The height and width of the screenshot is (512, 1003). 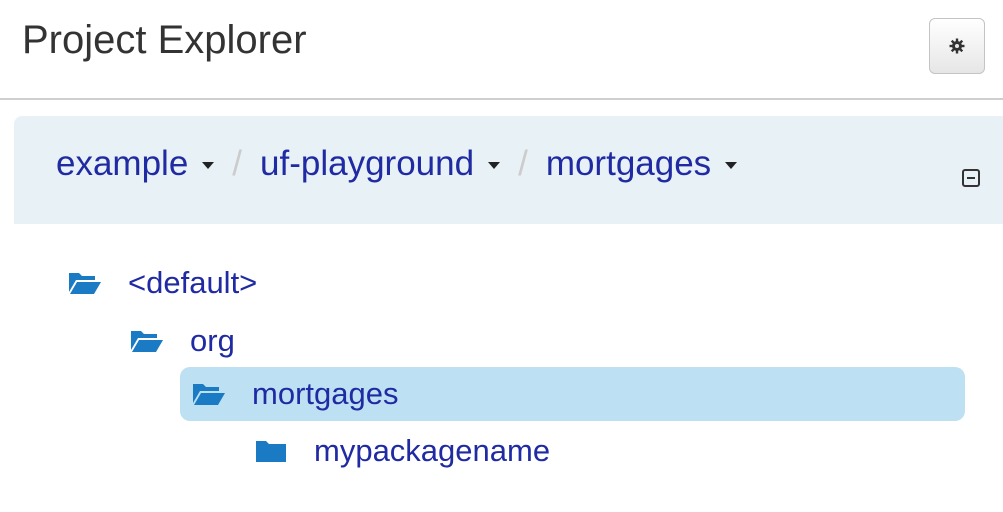 What do you see at coordinates (122, 163) in the screenshot?
I see `breadcrumb-item-label: example` at bounding box center [122, 163].